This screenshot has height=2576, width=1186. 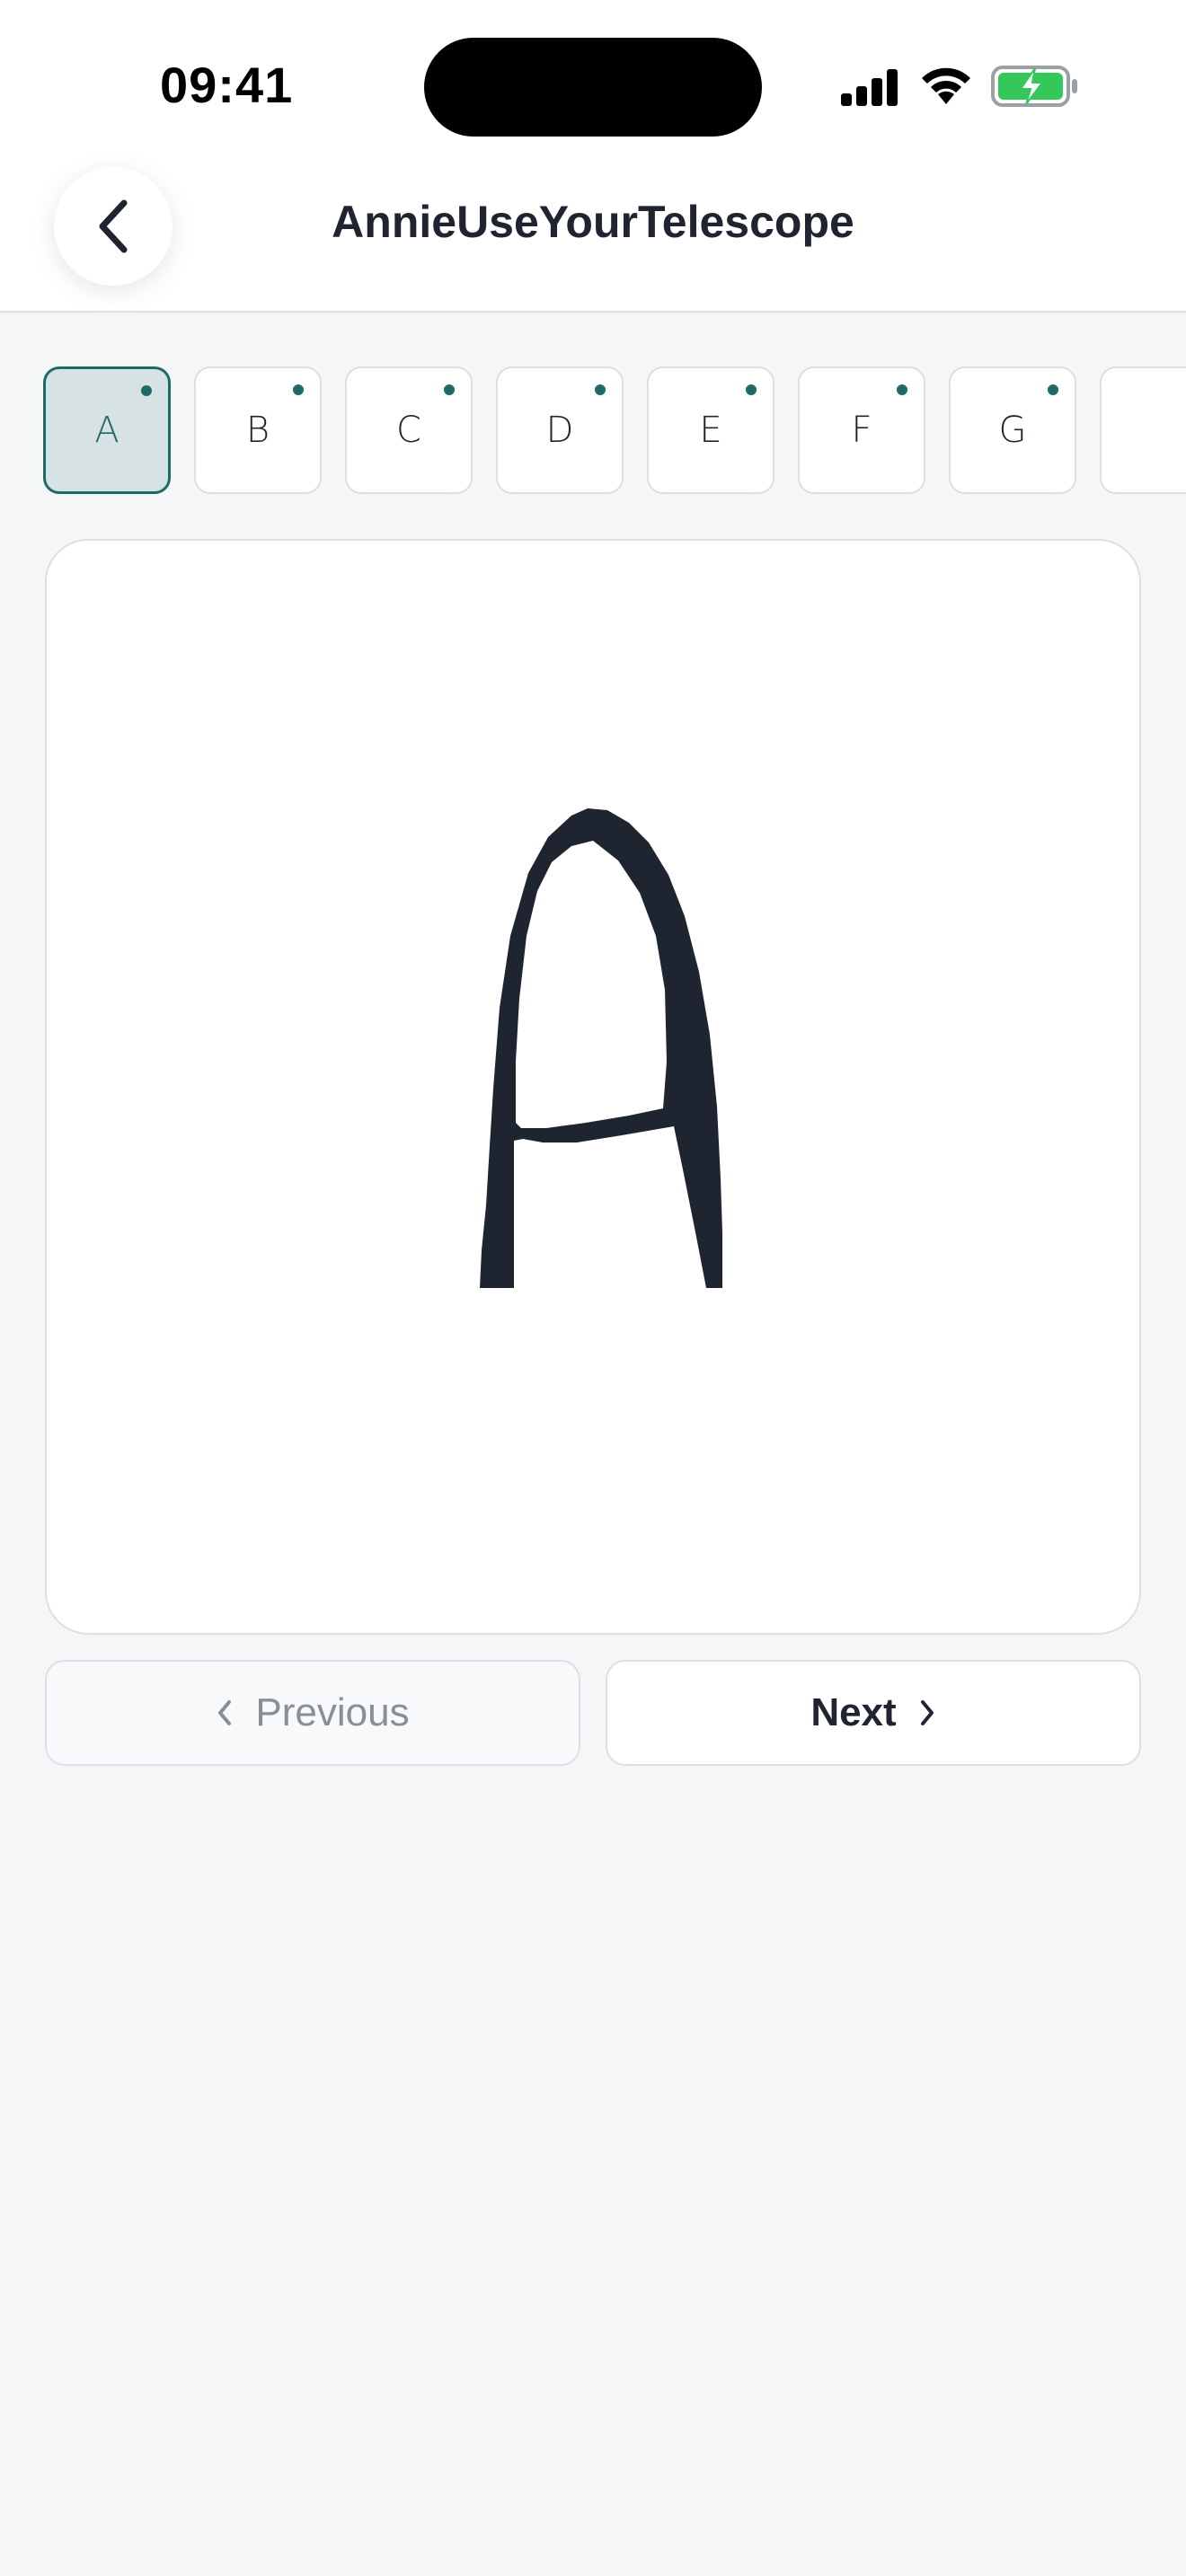 I want to click on battery-charging-icon, so click(x=1034, y=86).